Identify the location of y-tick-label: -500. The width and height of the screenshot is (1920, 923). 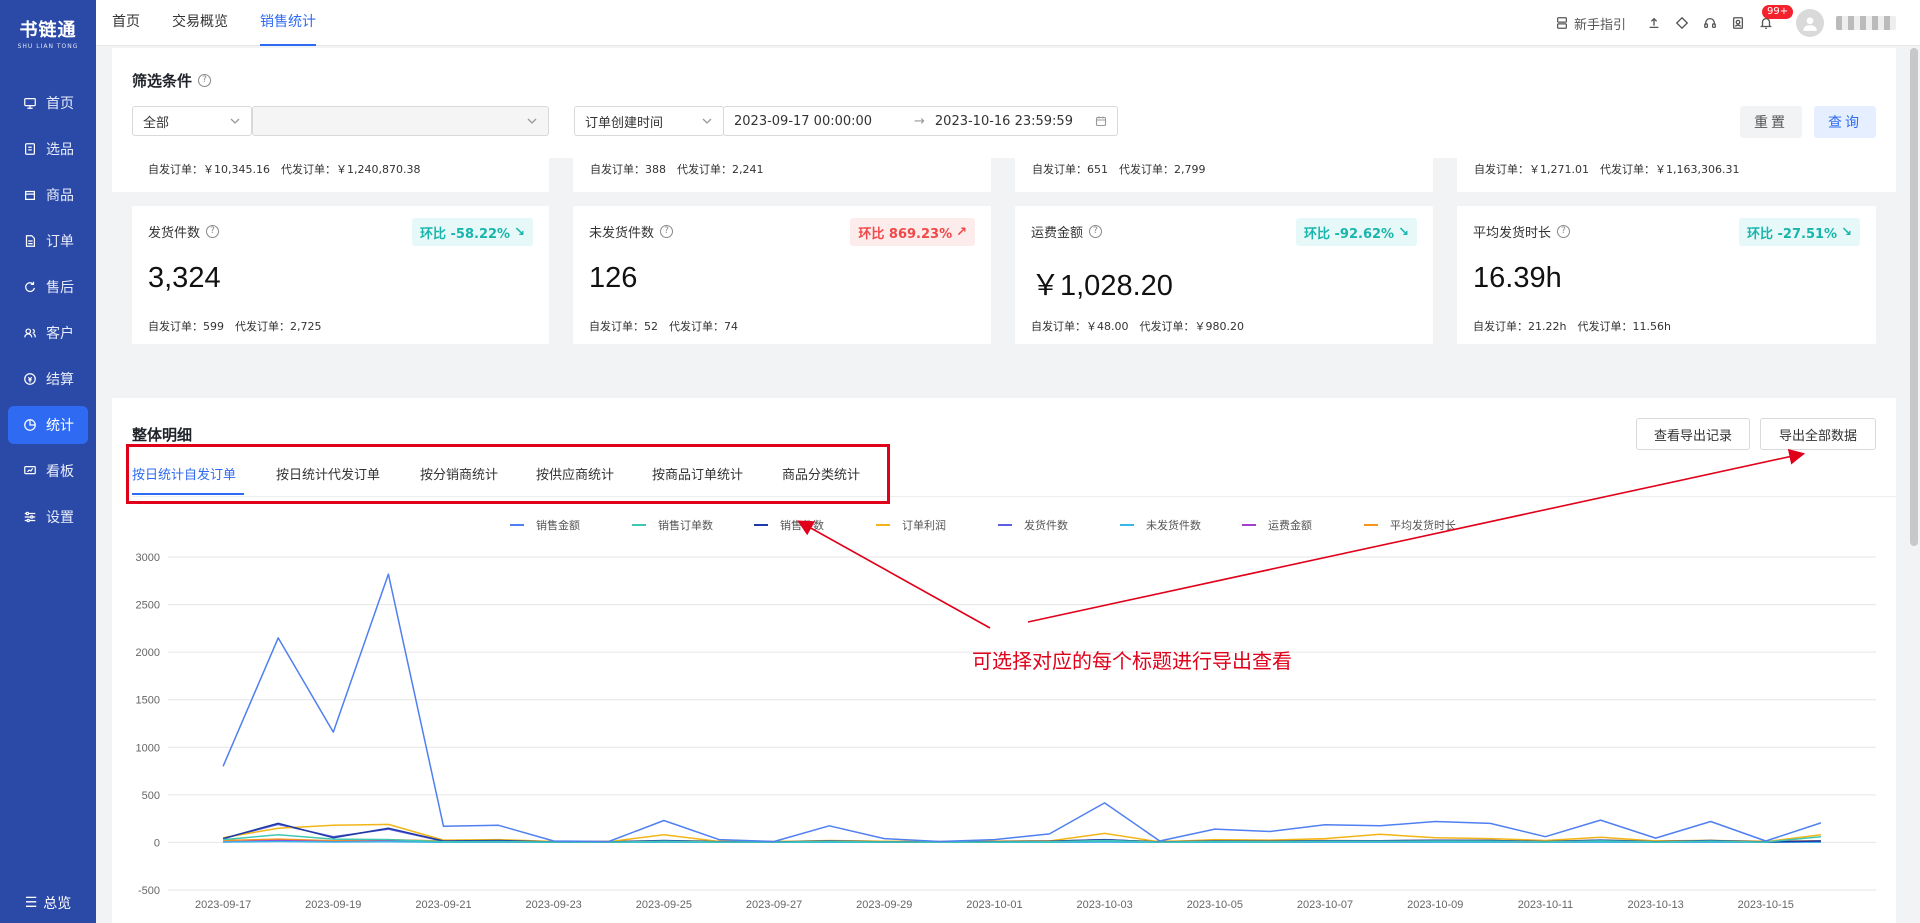
(149, 891).